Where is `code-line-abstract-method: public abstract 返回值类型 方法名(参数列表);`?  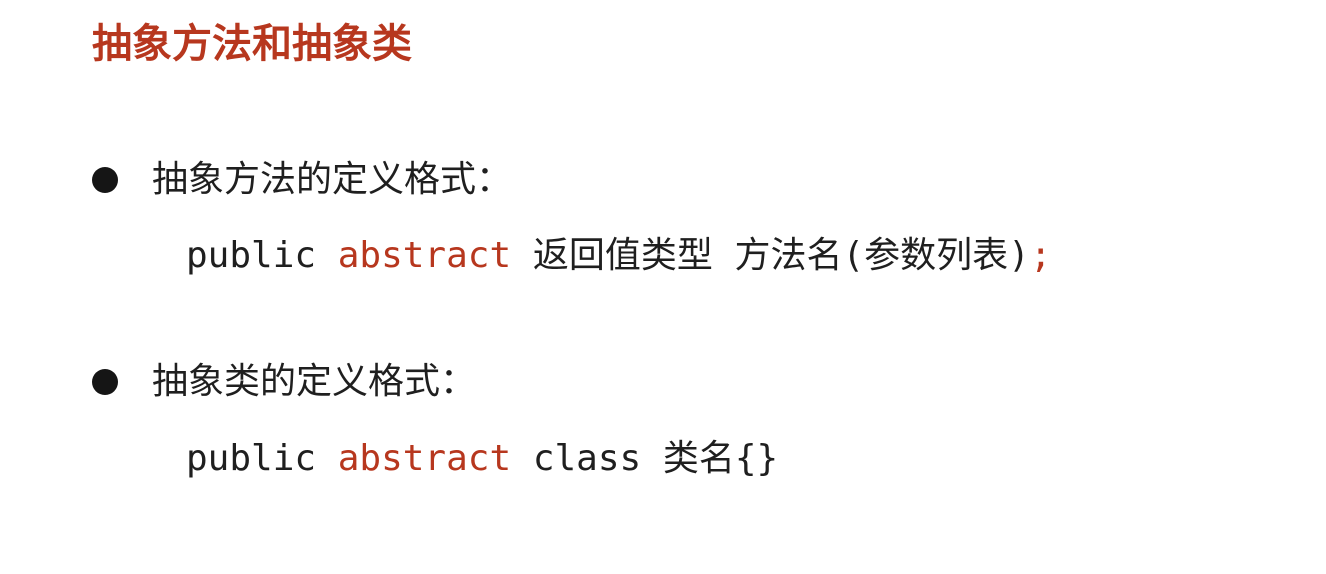
code-line-abstract-method: public abstract 返回值类型 方法名(参数列表); is located at coordinates (619, 256).